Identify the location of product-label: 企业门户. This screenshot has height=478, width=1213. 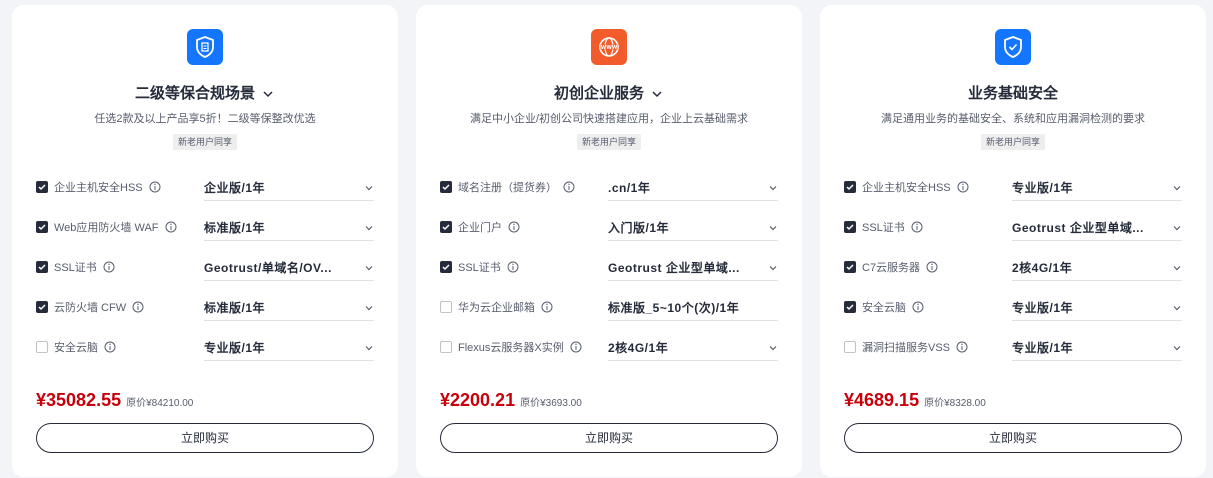
(480, 228).